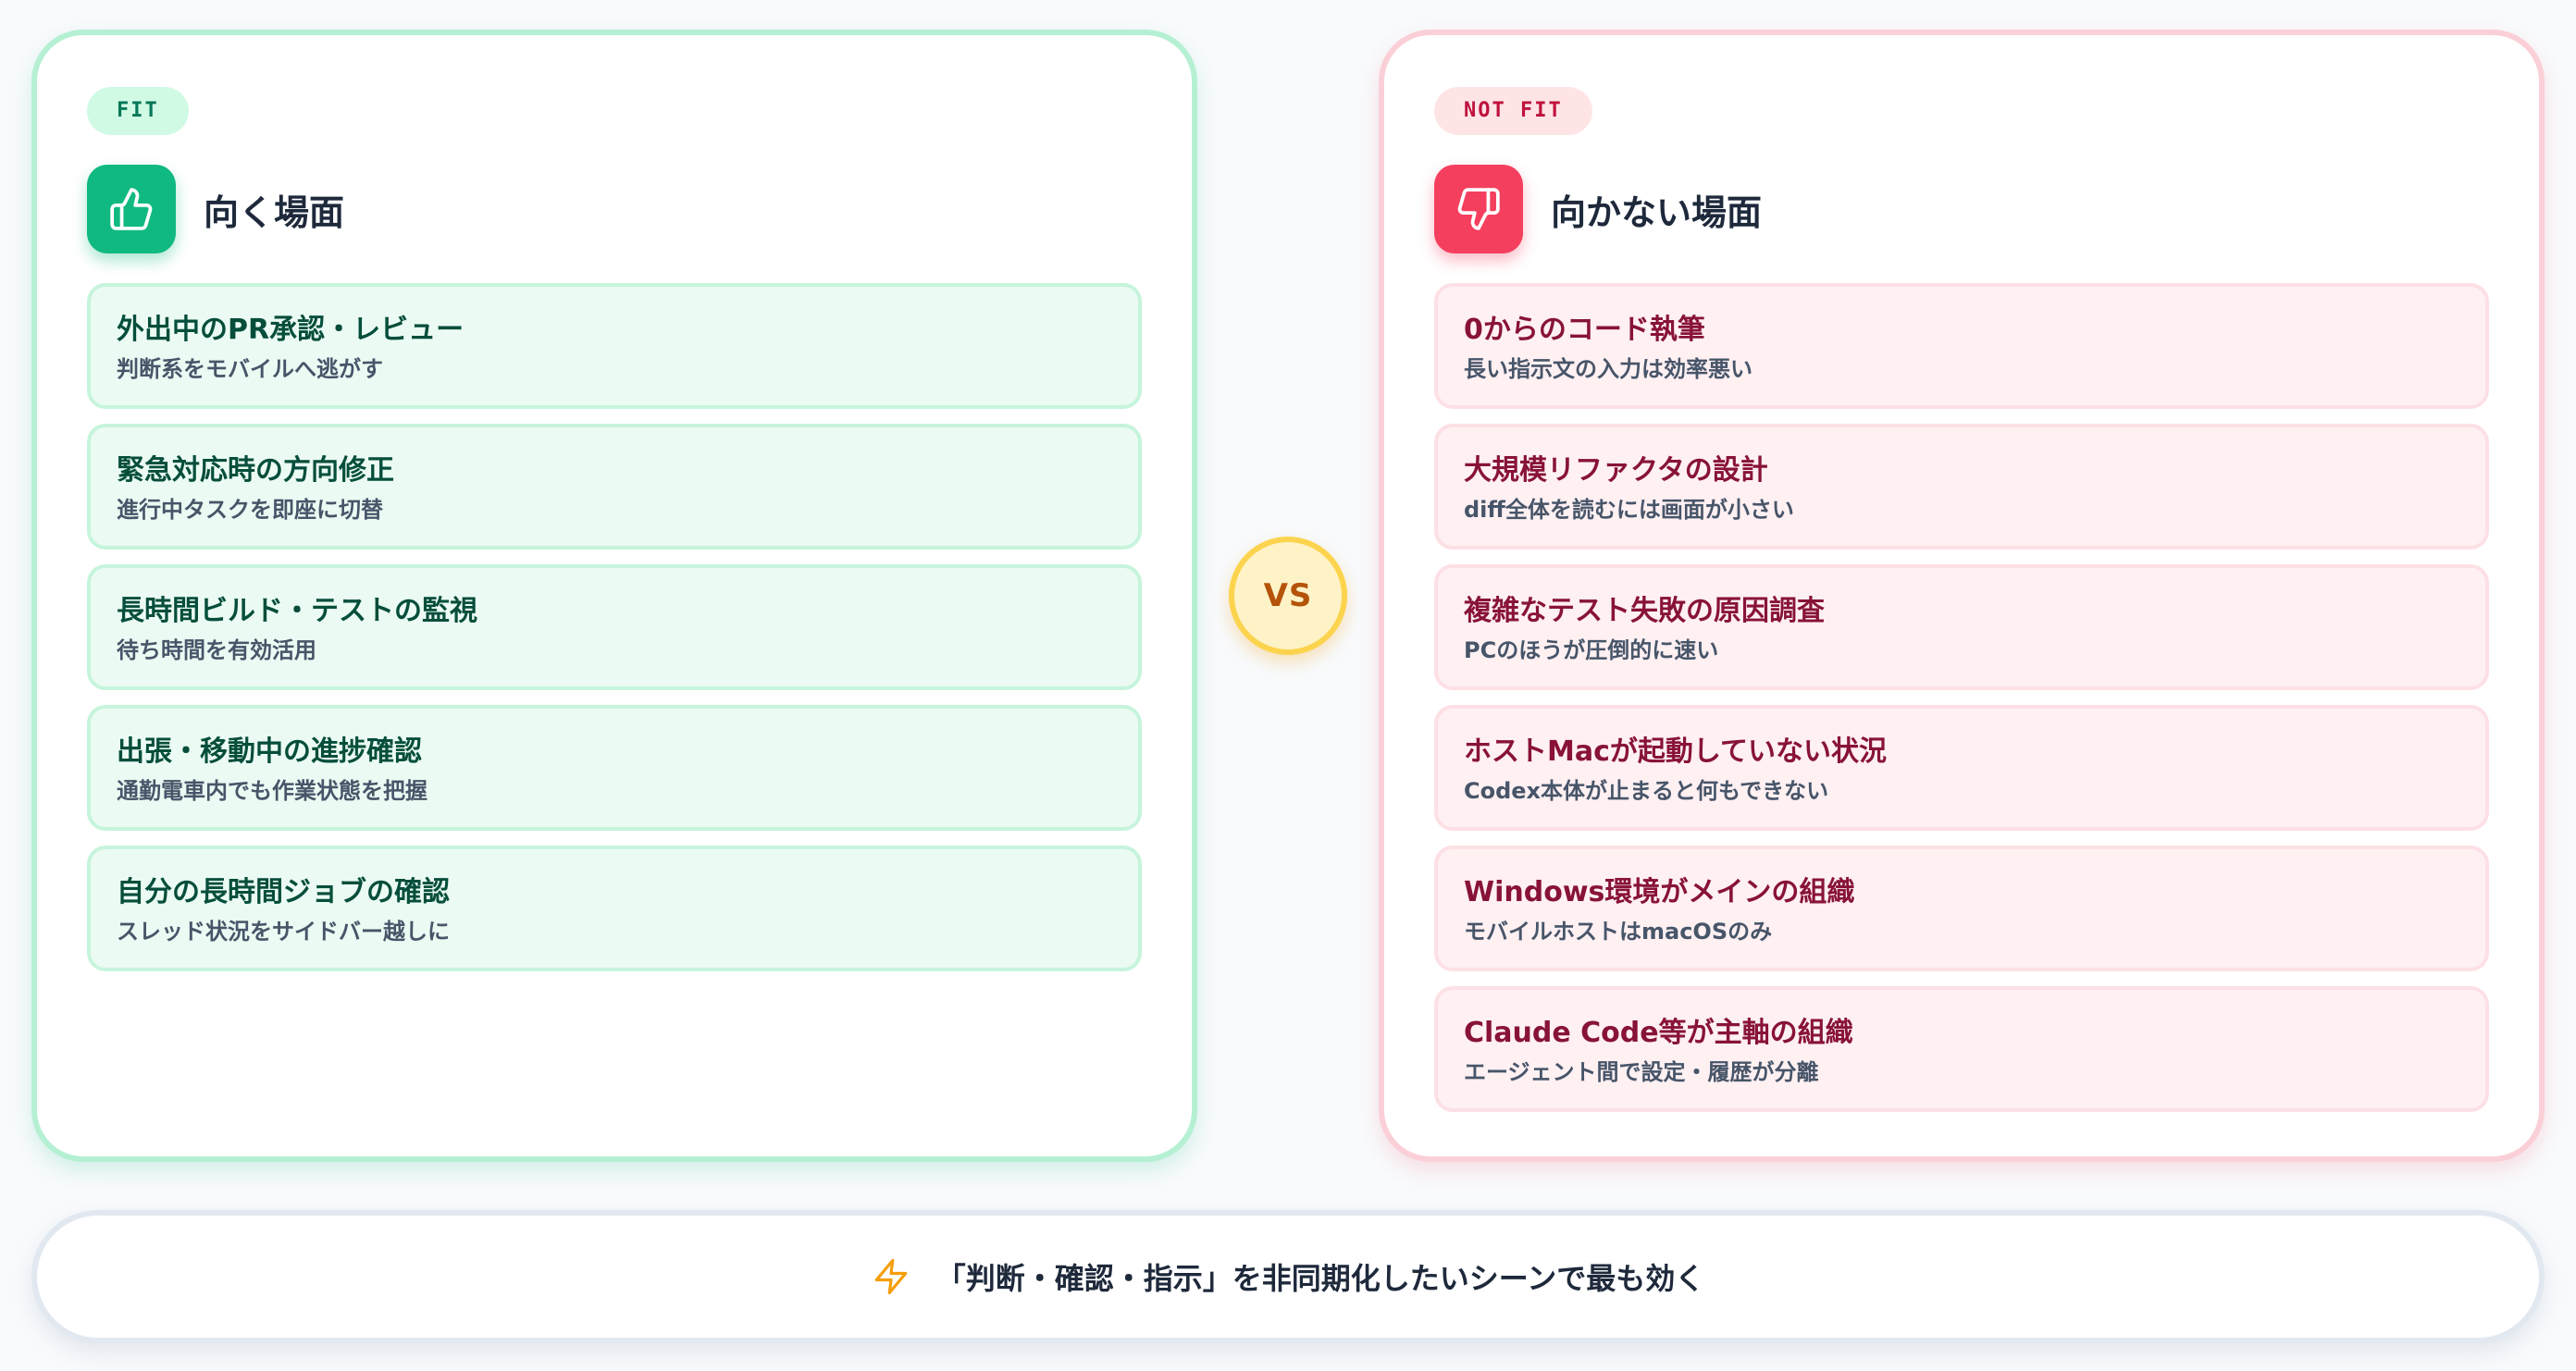 The height and width of the screenshot is (1371, 2576). I want to click on fit-item-sub: スレッド状況をサイドバー越しに, so click(284, 932).